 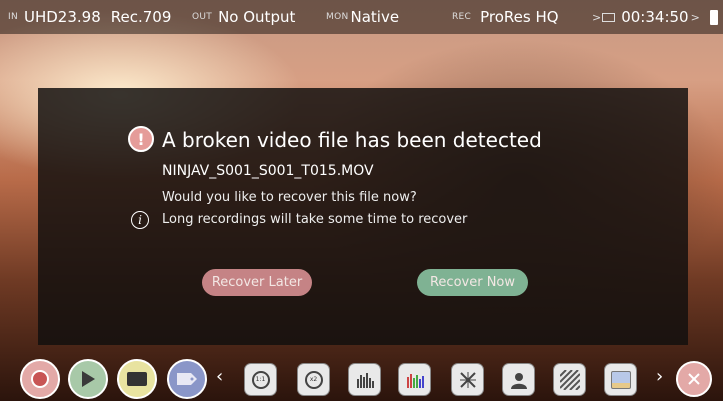 I want to click on record-status: REC ProRes HQ, so click(x=505, y=17).